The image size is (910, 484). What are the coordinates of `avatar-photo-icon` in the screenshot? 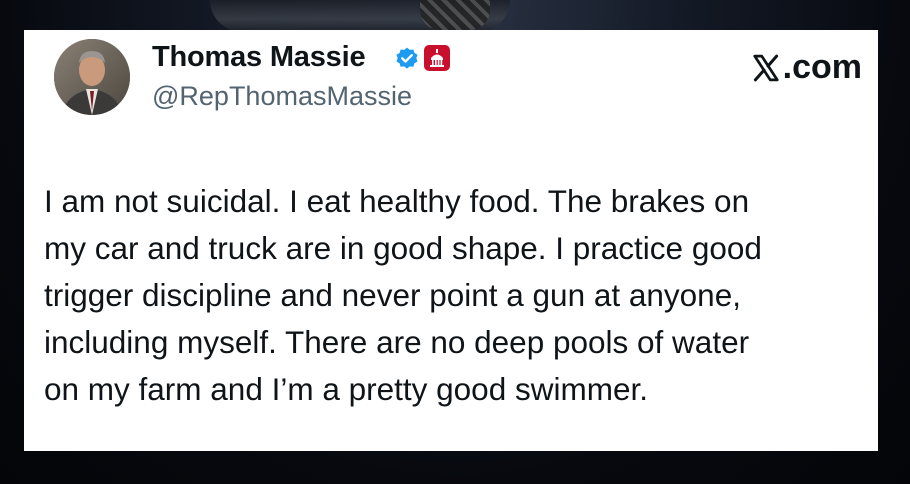 It's located at (92, 77).